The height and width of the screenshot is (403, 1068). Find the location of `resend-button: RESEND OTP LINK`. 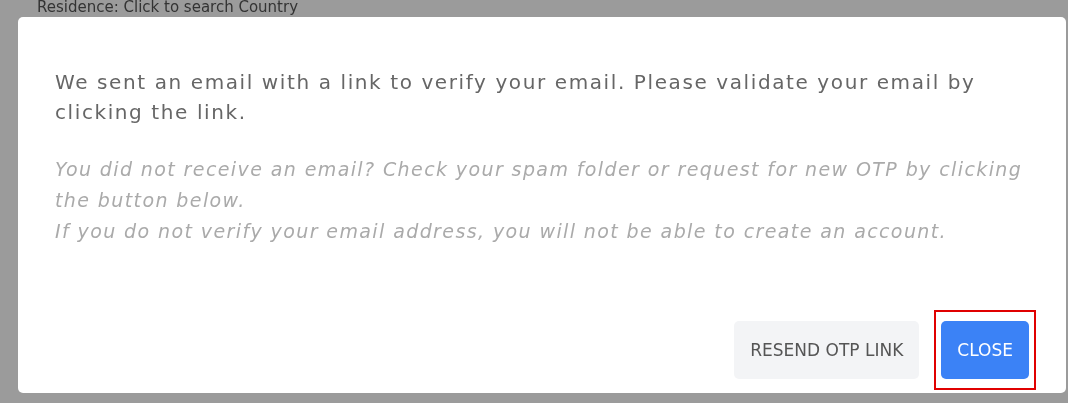

resend-button: RESEND OTP LINK is located at coordinates (827, 350).